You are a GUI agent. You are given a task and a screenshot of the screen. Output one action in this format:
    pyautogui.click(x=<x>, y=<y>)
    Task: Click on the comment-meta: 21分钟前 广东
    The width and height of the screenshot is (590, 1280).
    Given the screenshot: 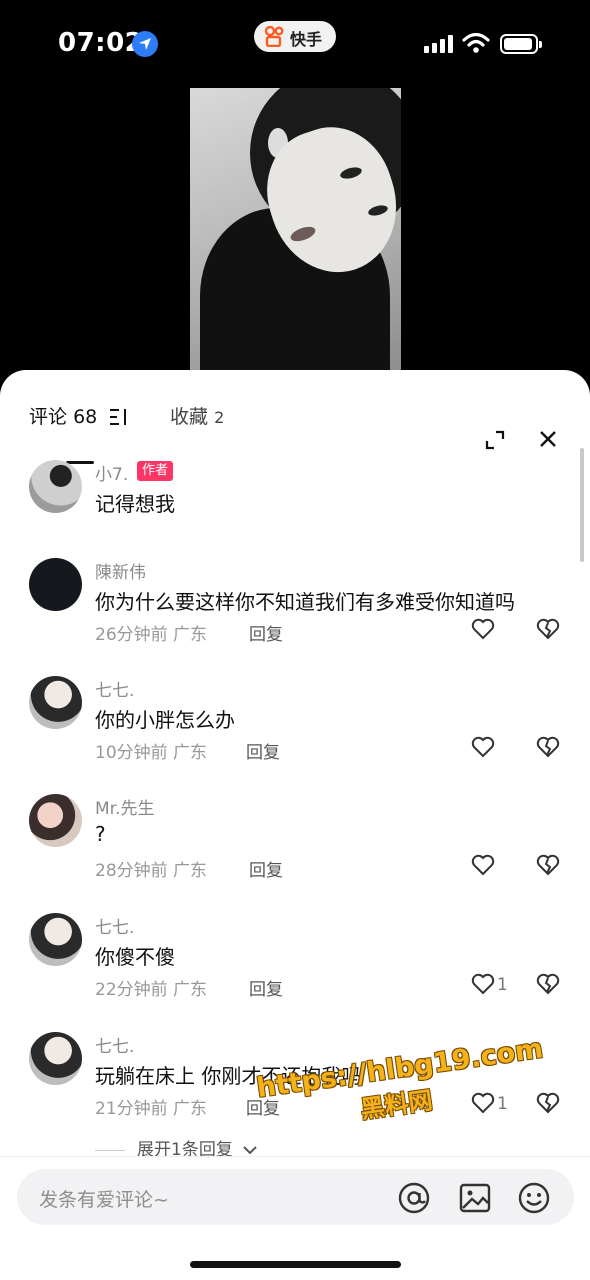 What is the action you would take?
    pyautogui.click(x=151, y=1109)
    